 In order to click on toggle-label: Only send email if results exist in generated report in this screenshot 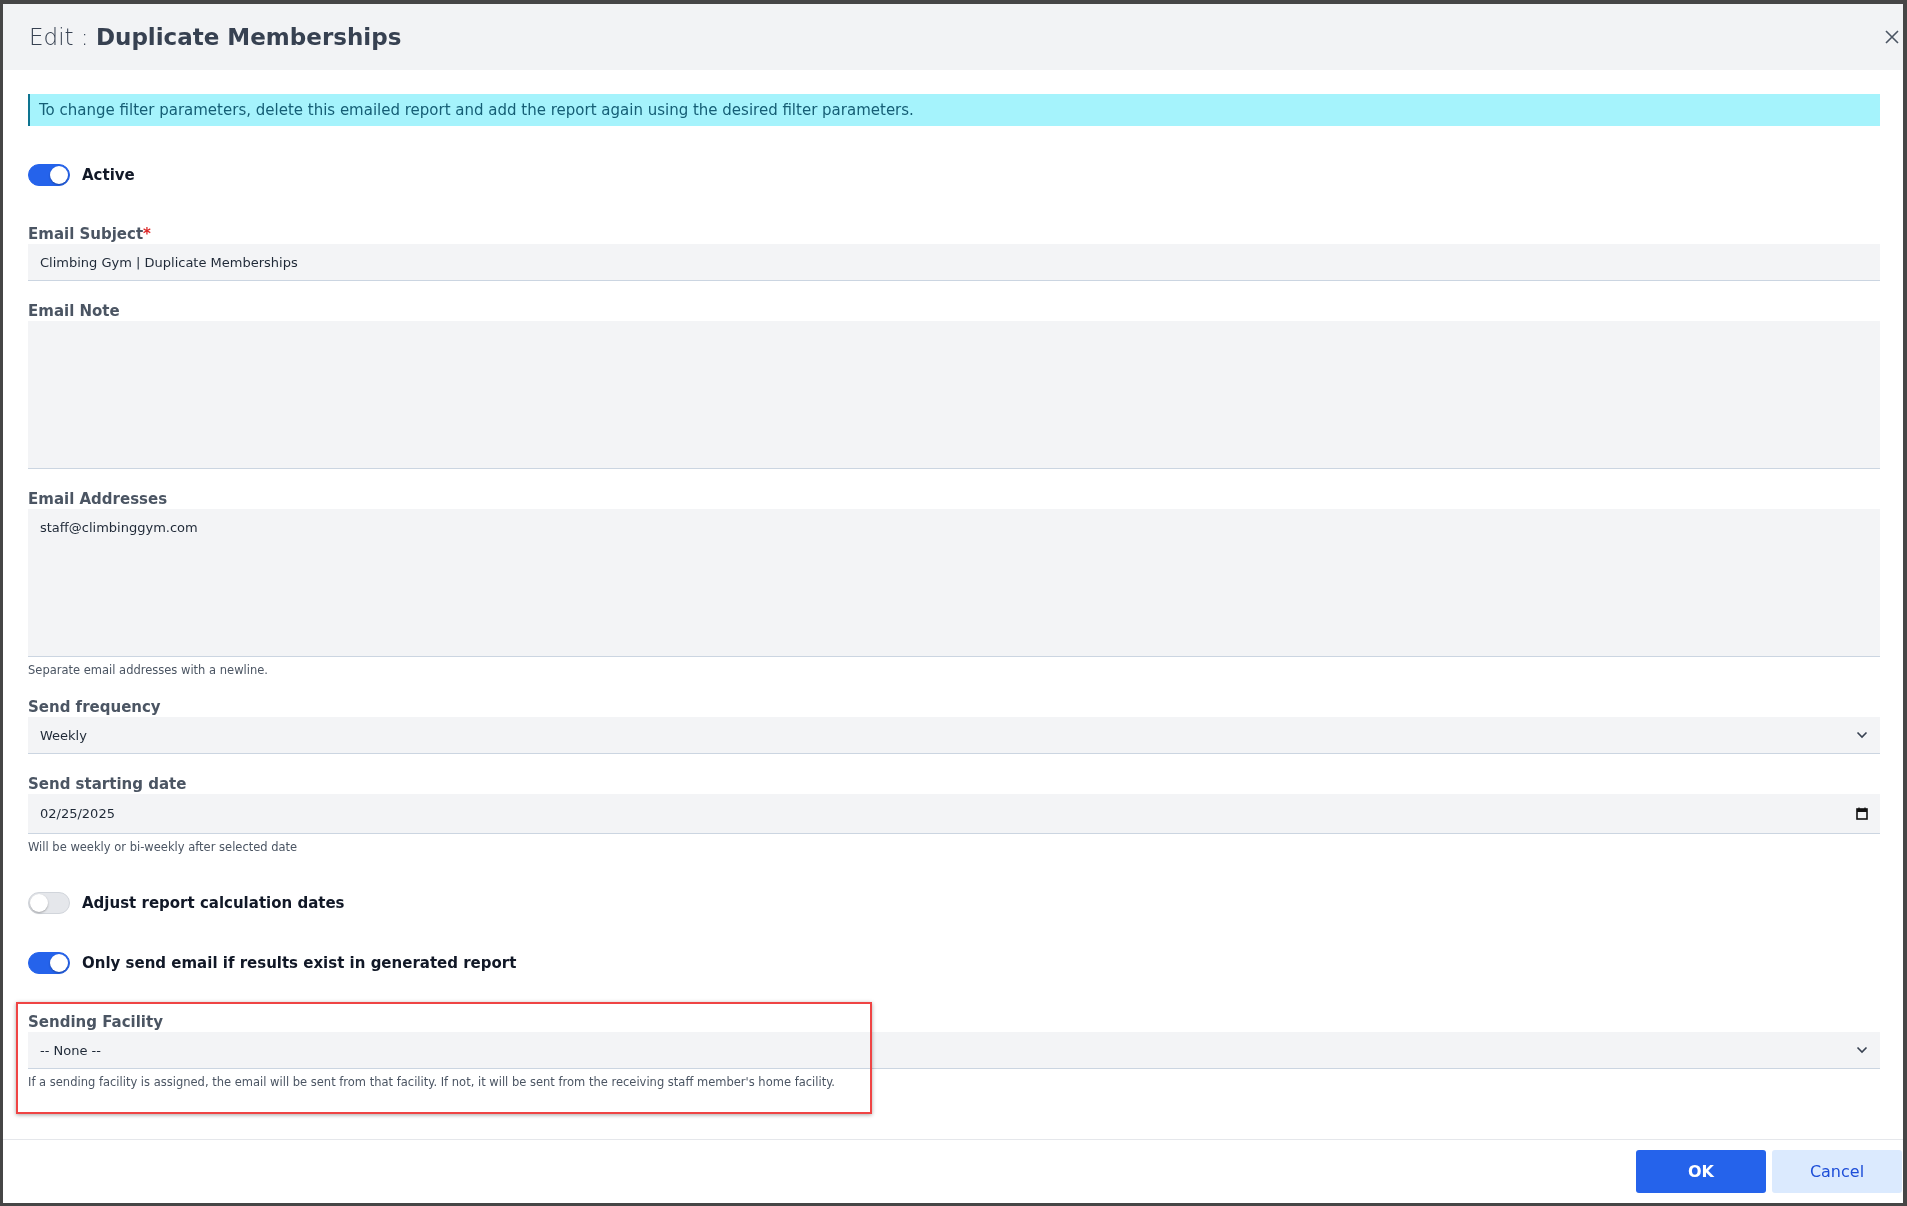, I will do `click(299, 963)`.